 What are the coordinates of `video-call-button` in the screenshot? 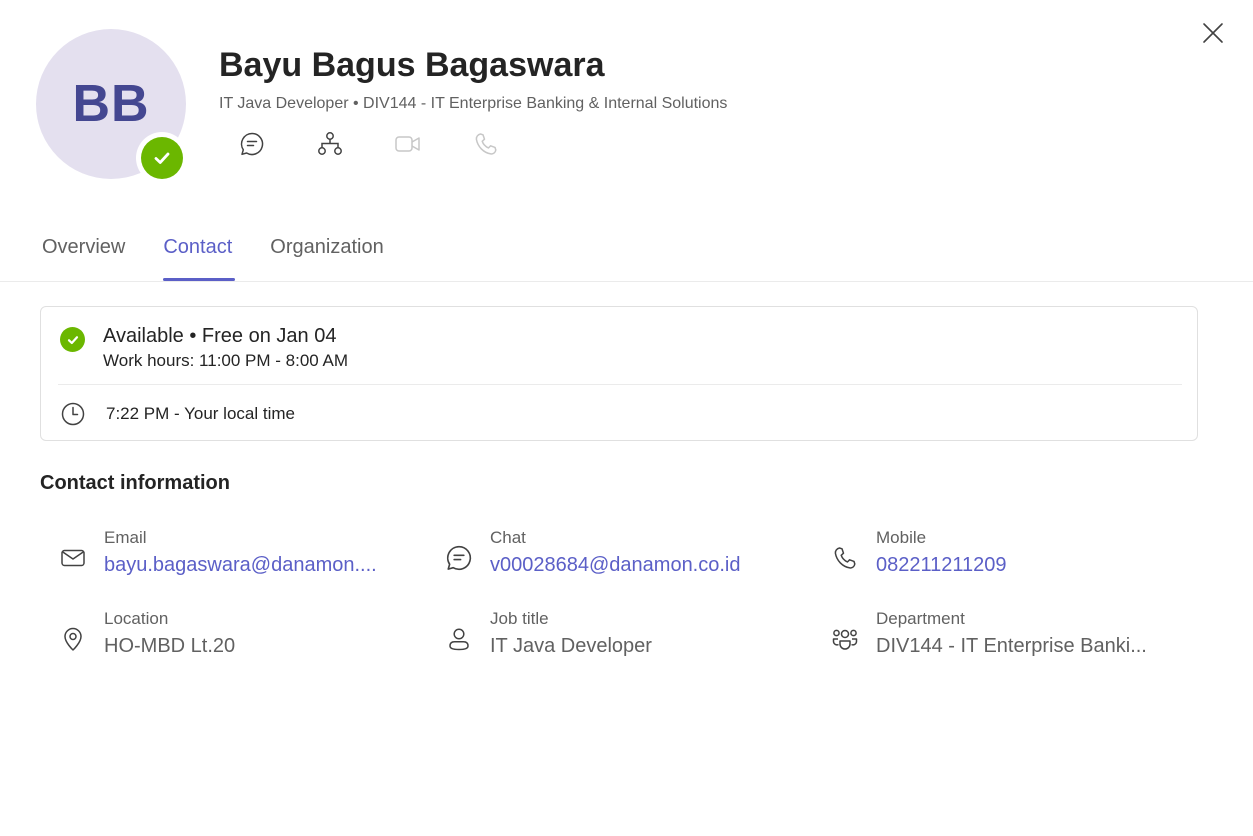 It's located at (408, 144).